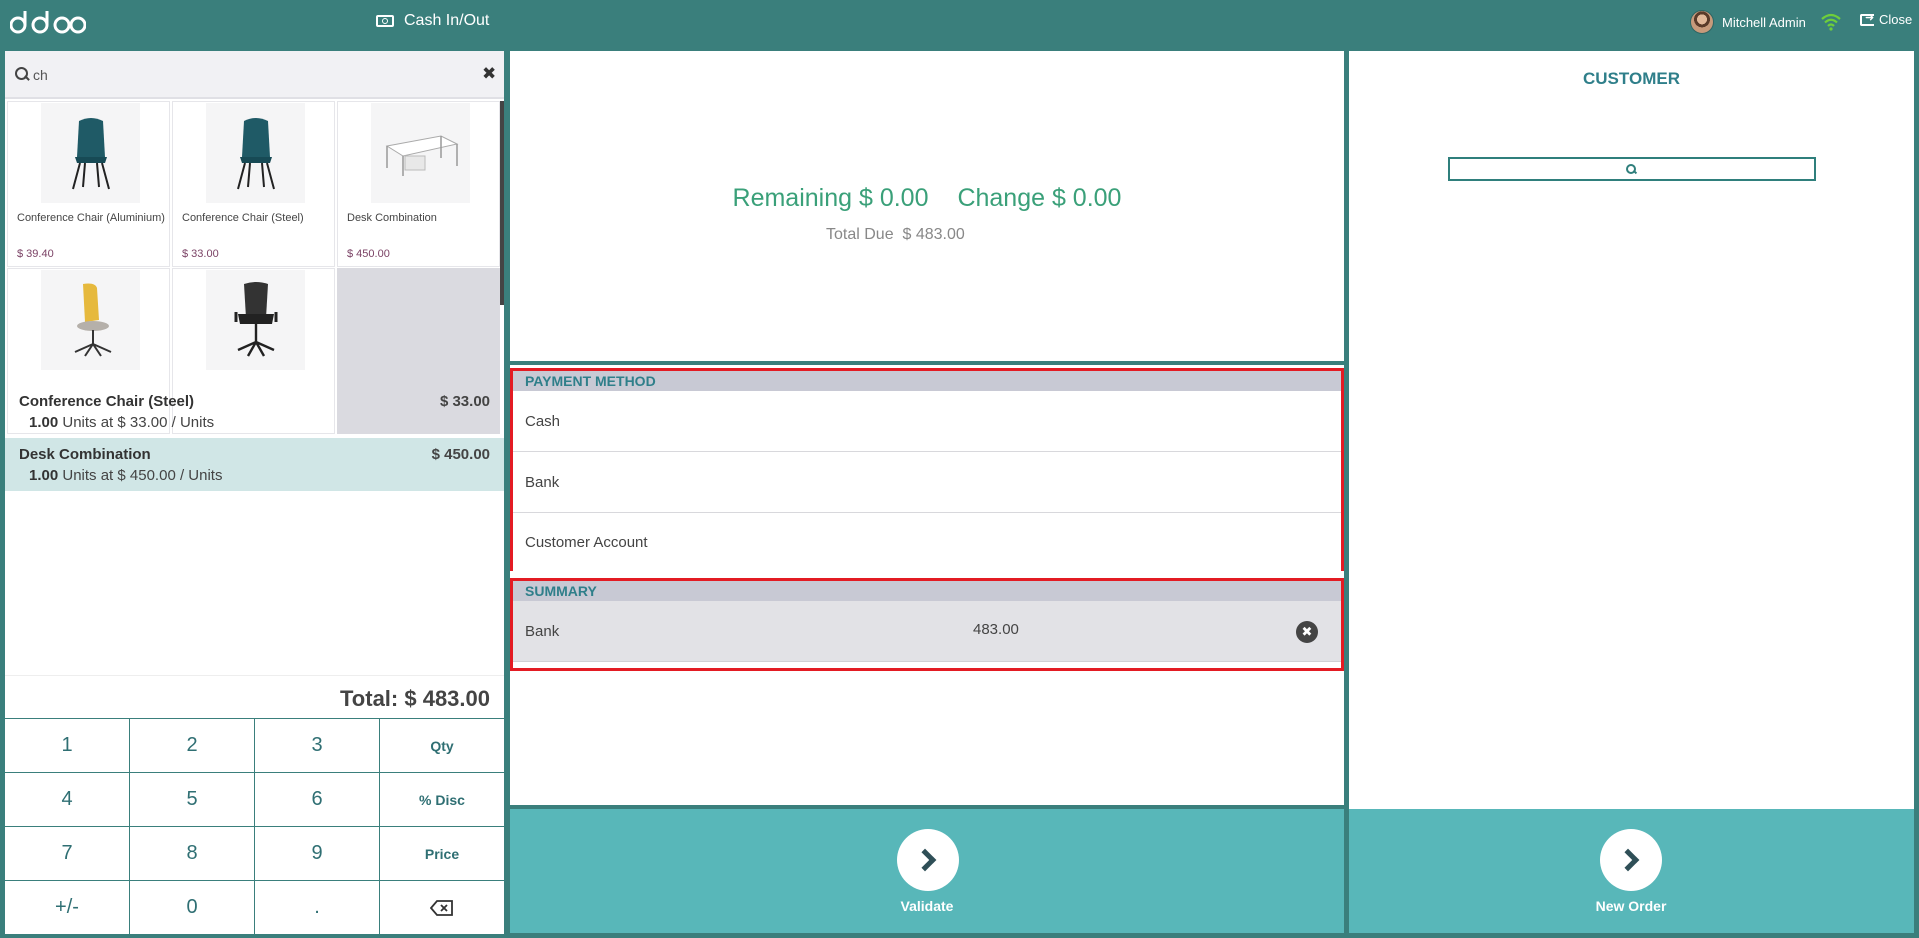 The width and height of the screenshot is (1919, 938). Describe the element at coordinates (254, 696) in the screenshot. I see `order-total: Total: $ 483.00` at that location.